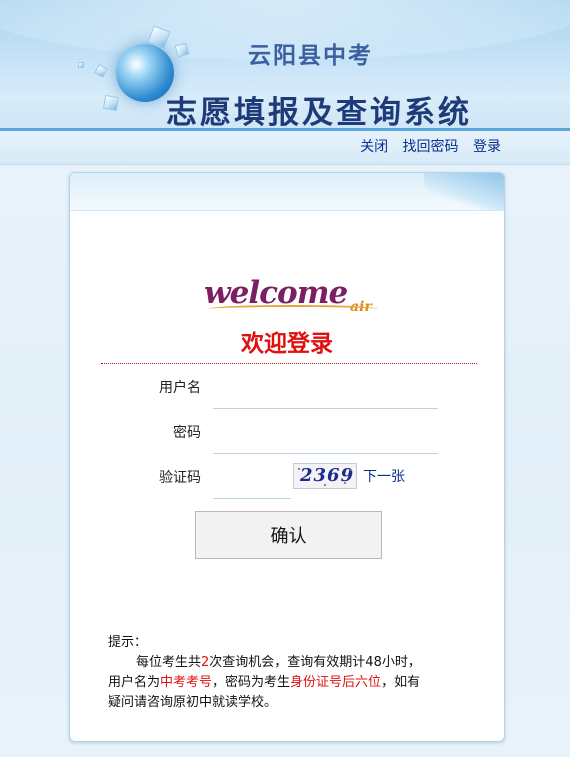 The height and width of the screenshot is (757, 570). What do you see at coordinates (325, 476) in the screenshot?
I see `captcha-image: 2369` at bounding box center [325, 476].